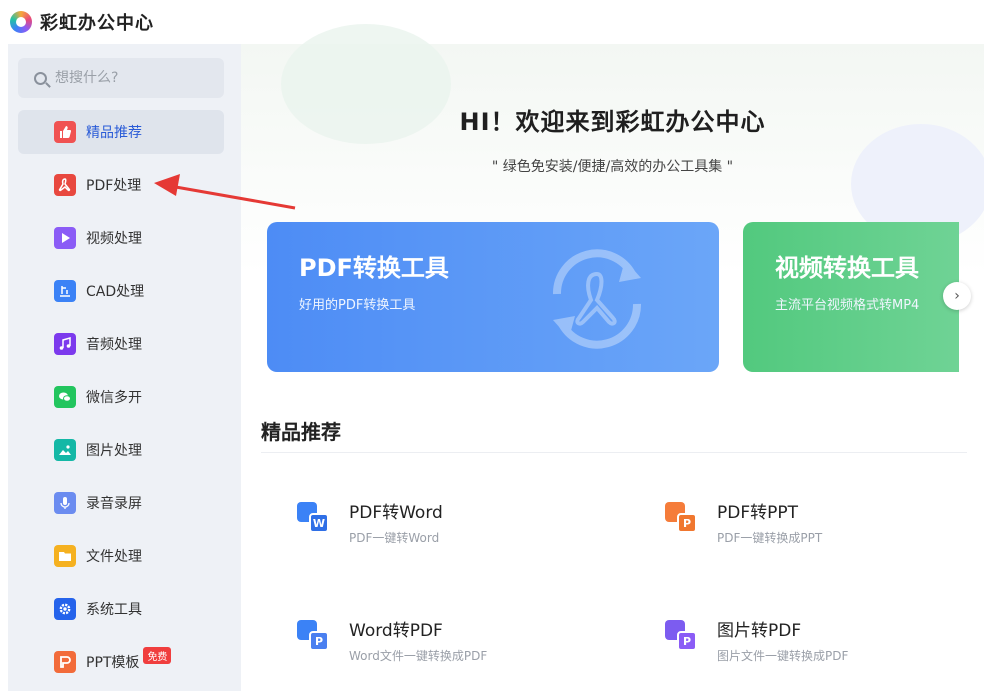 The image size is (984, 691). I want to click on word-to-pdf-icon: P, so click(314, 637).